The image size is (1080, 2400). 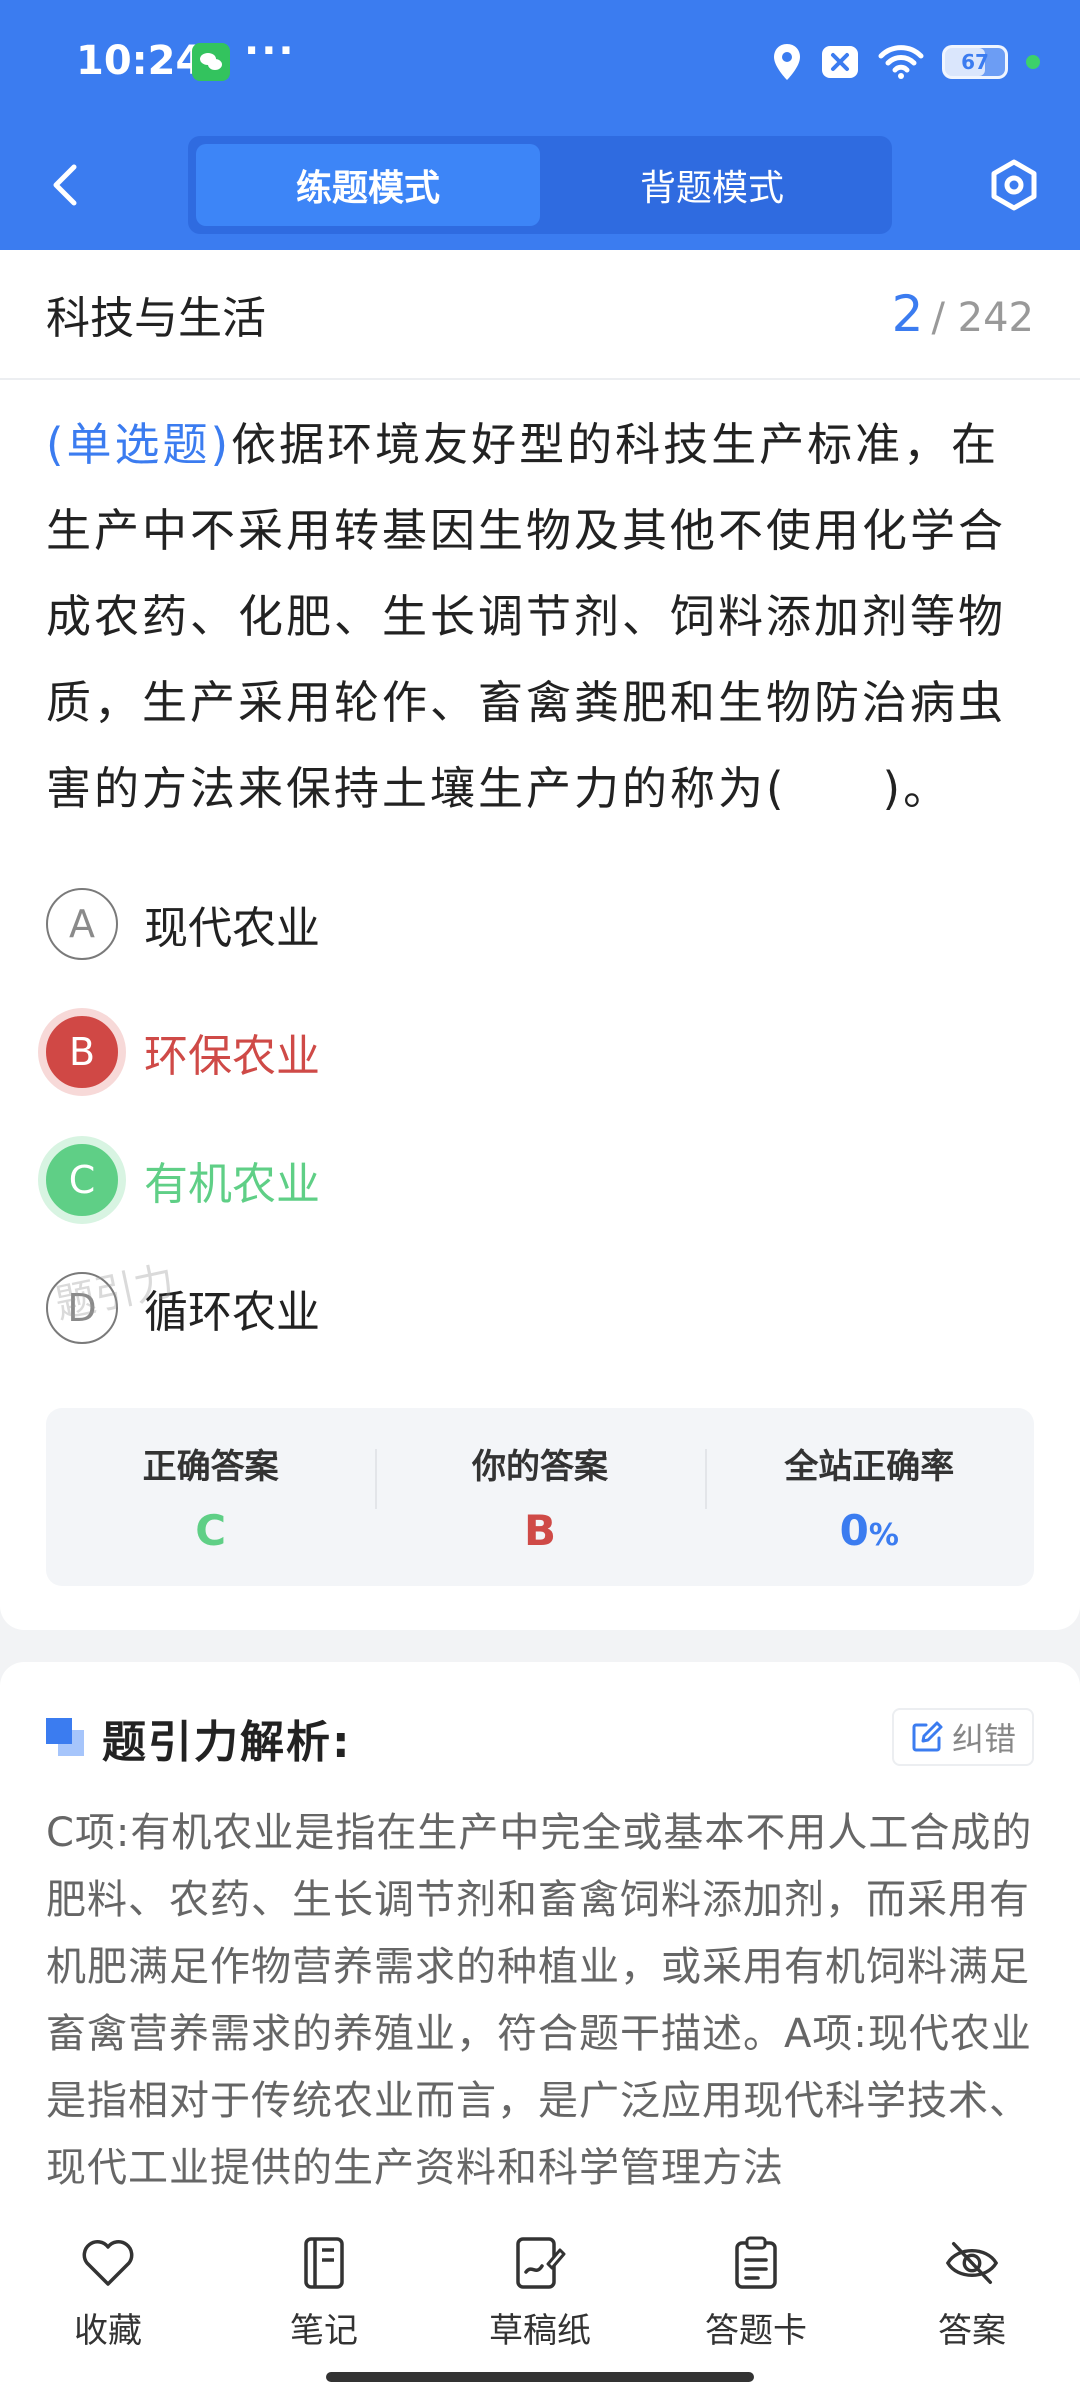 I want to click on option-letter: C, so click(x=82, y=1180).